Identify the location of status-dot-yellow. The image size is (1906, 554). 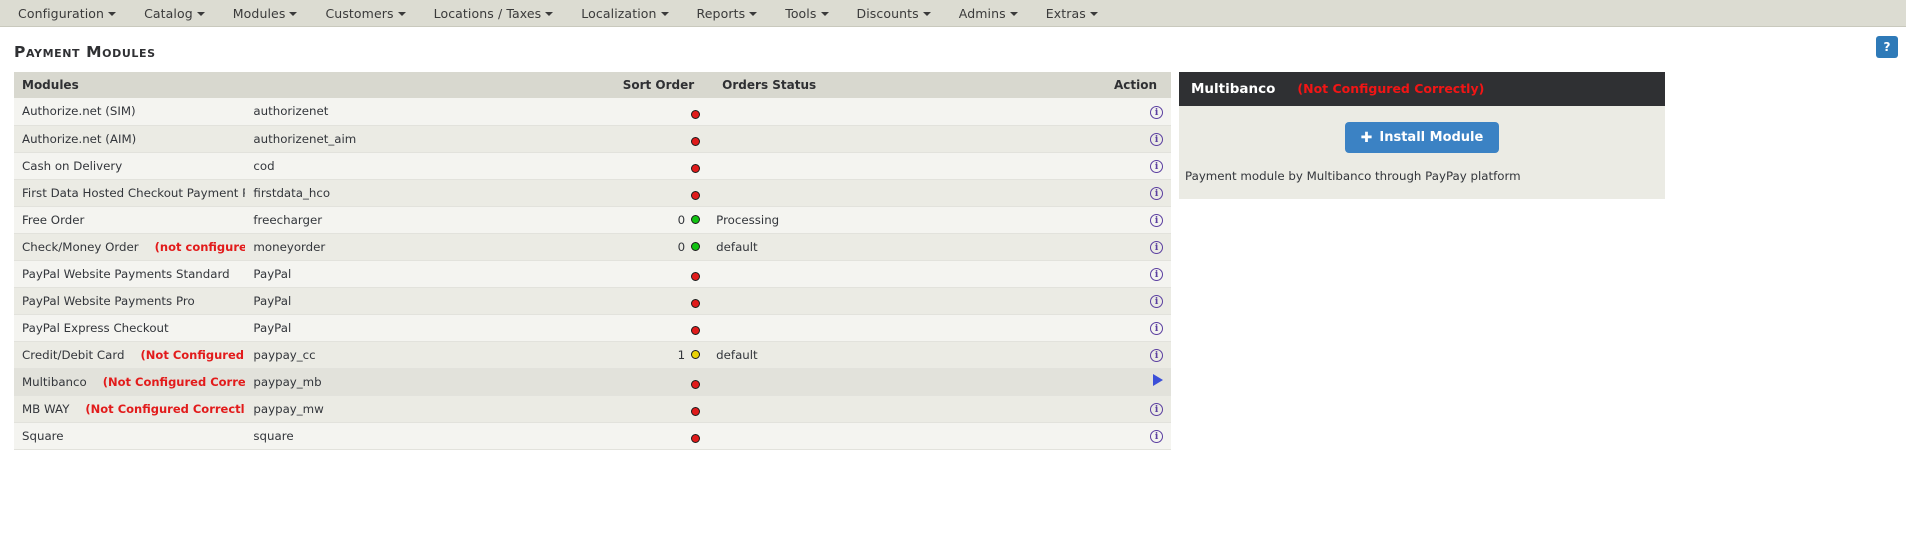
(696, 354).